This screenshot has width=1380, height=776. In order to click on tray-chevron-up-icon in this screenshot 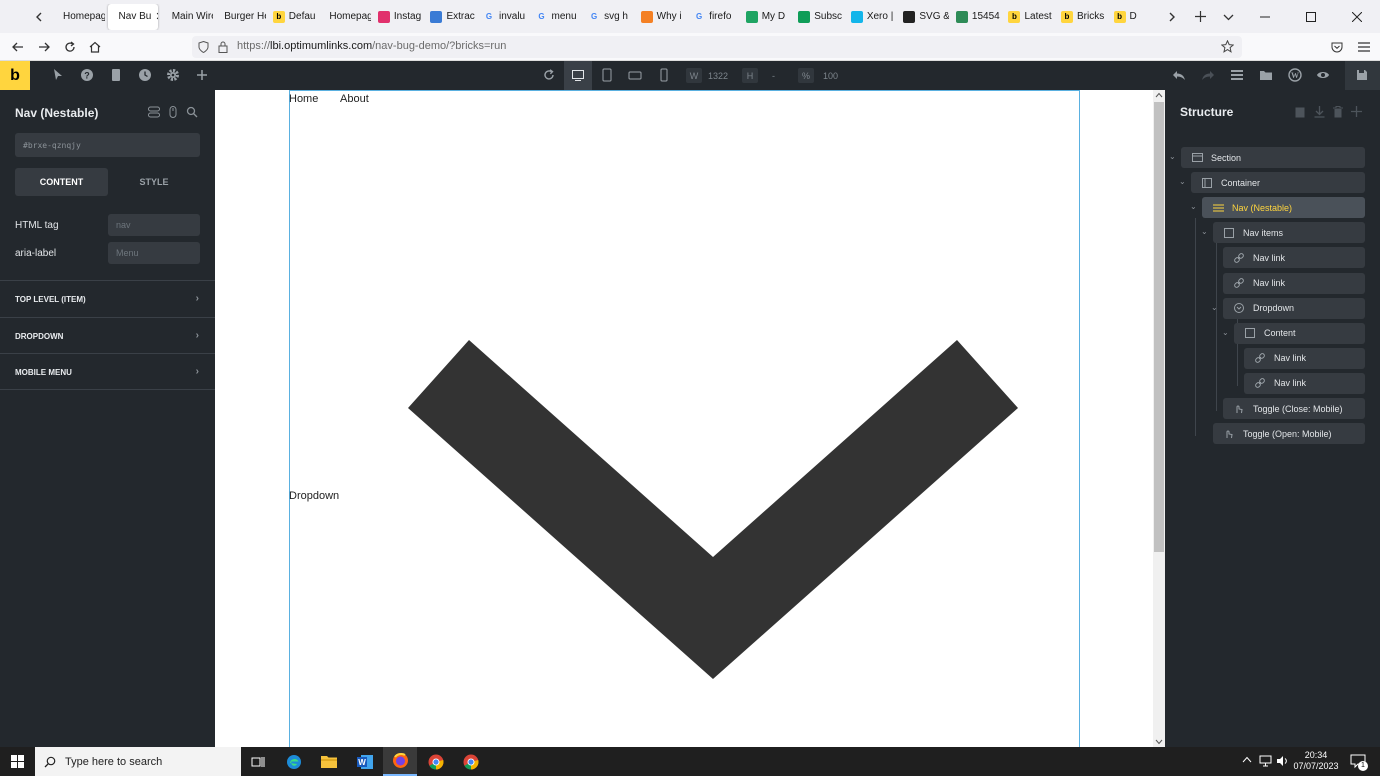, I will do `click(1247, 759)`.